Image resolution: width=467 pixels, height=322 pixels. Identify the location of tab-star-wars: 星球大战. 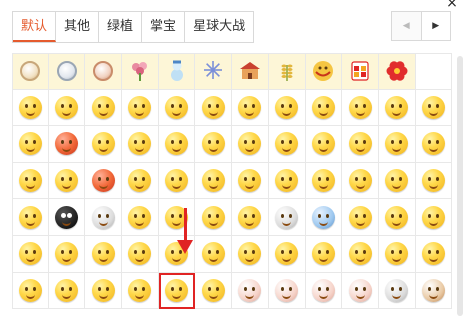
(220, 27).